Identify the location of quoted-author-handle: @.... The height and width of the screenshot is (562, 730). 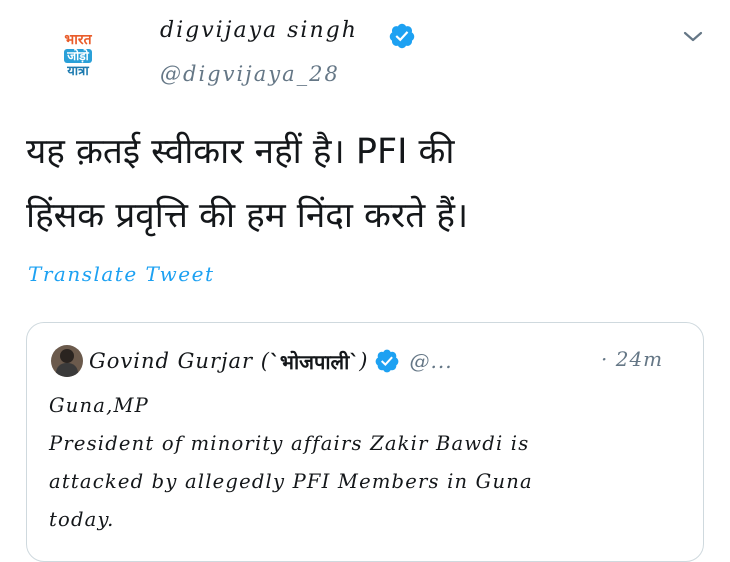
(431, 361).